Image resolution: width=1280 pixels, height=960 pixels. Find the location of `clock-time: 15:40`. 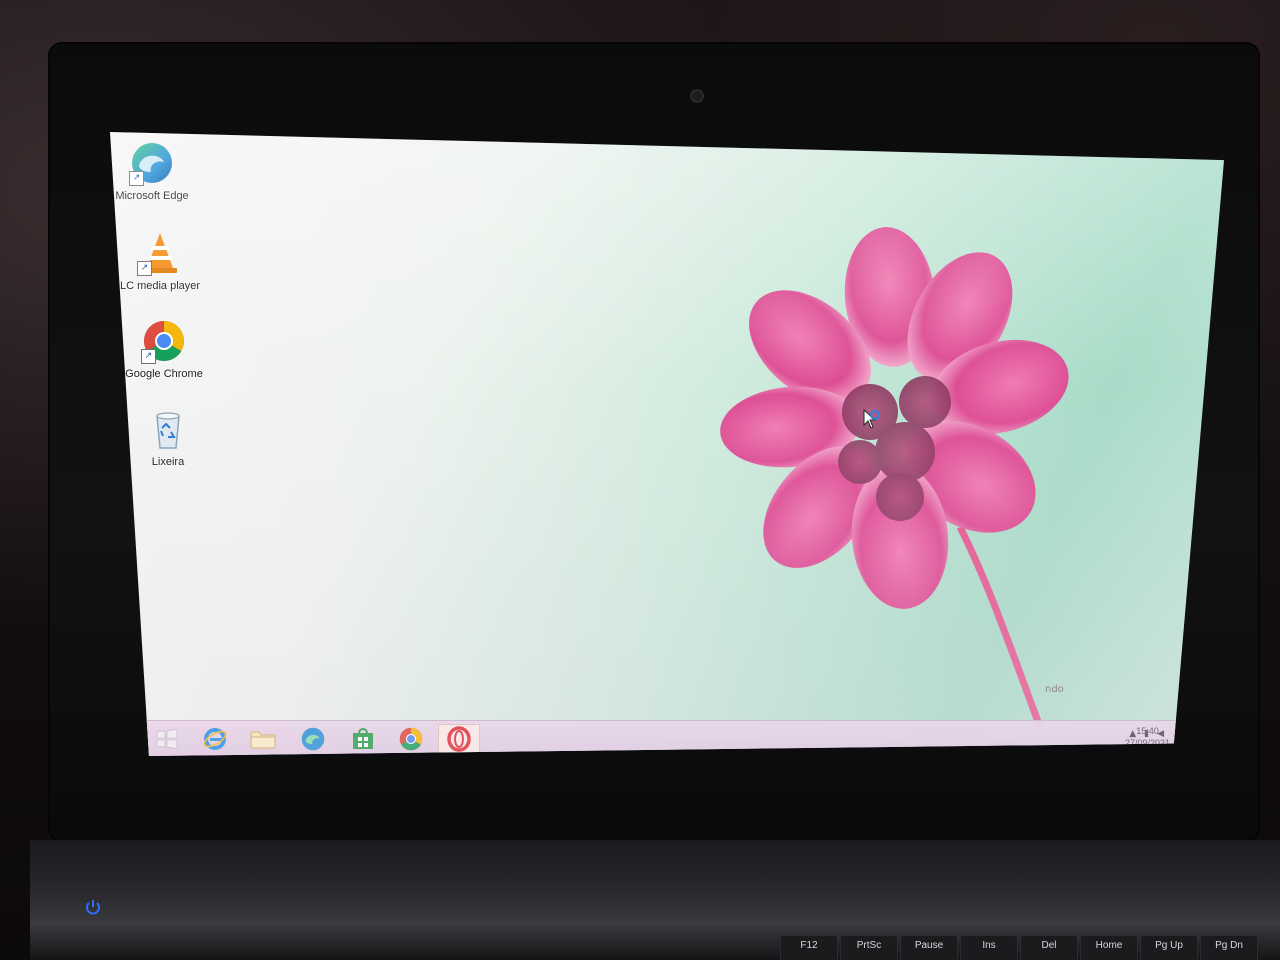

clock-time: 15:40 is located at coordinates (1147, 731).